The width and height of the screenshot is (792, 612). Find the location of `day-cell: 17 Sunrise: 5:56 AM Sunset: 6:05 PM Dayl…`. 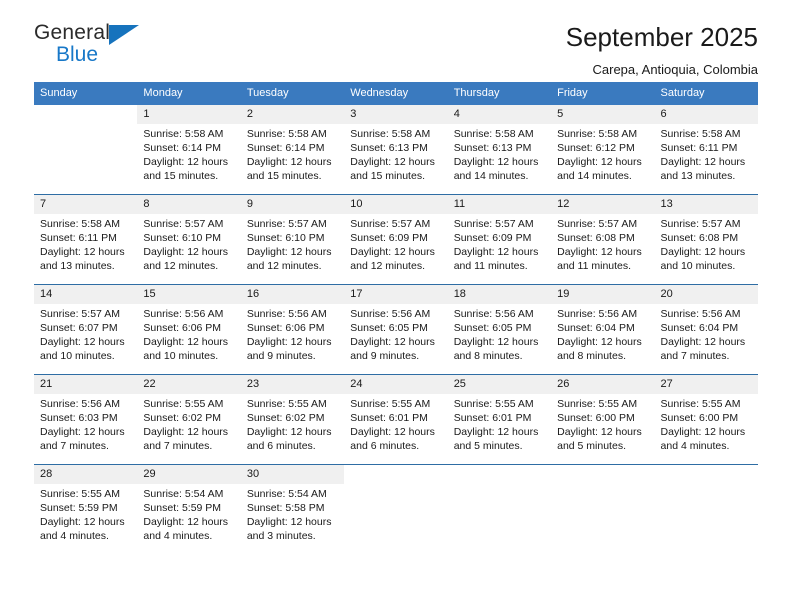

day-cell: 17 Sunrise: 5:56 AM Sunset: 6:05 PM Dayl… is located at coordinates (396, 329).